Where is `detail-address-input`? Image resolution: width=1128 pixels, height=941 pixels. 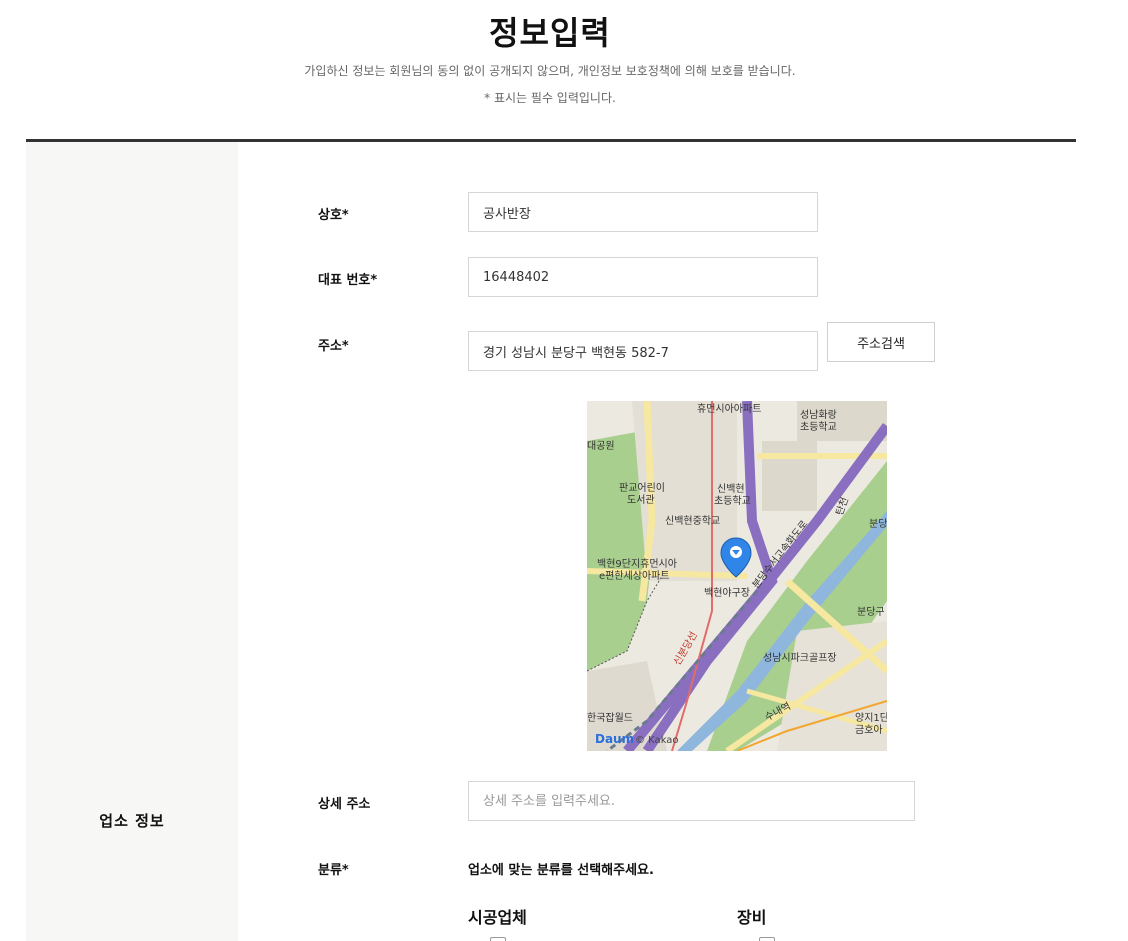 detail-address-input is located at coordinates (691, 801).